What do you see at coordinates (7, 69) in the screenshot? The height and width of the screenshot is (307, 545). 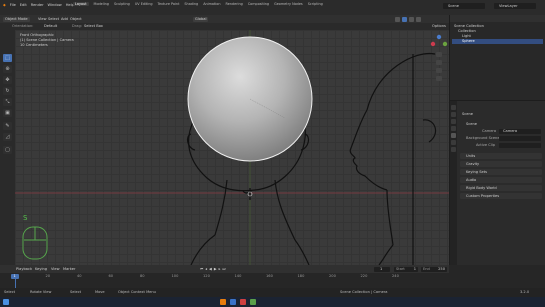 I see `cursor-tool-icon: ⊕` at bounding box center [7, 69].